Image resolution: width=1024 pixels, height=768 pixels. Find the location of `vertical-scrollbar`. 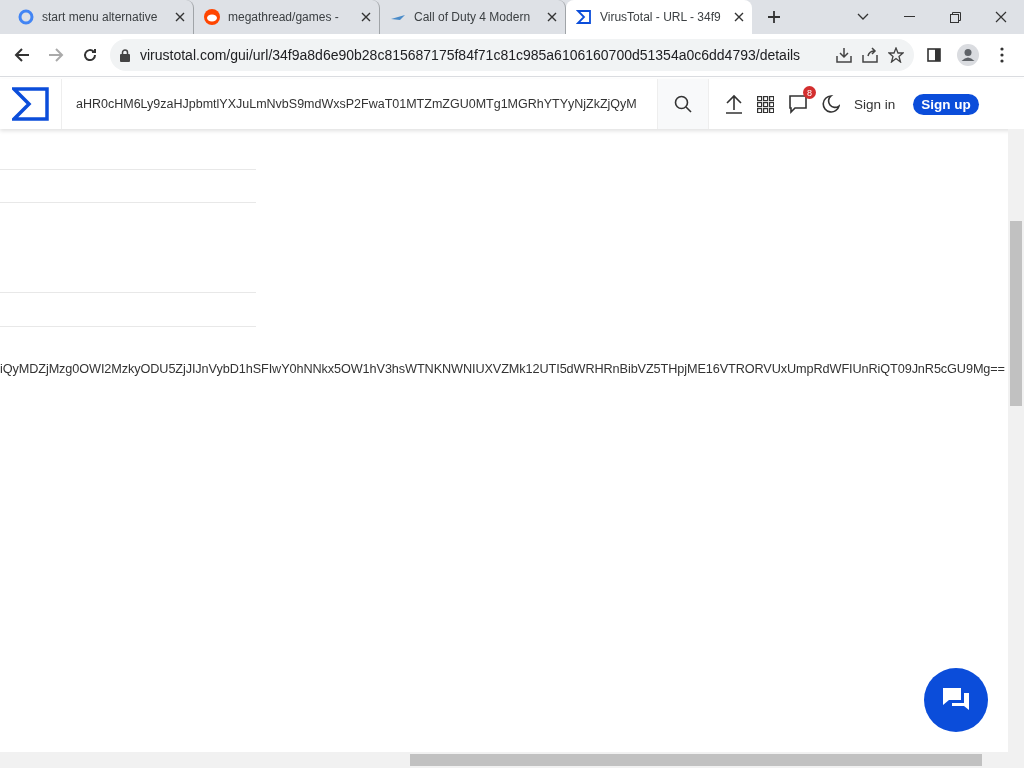

vertical-scrollbar is located at coordinates (1016, 440).